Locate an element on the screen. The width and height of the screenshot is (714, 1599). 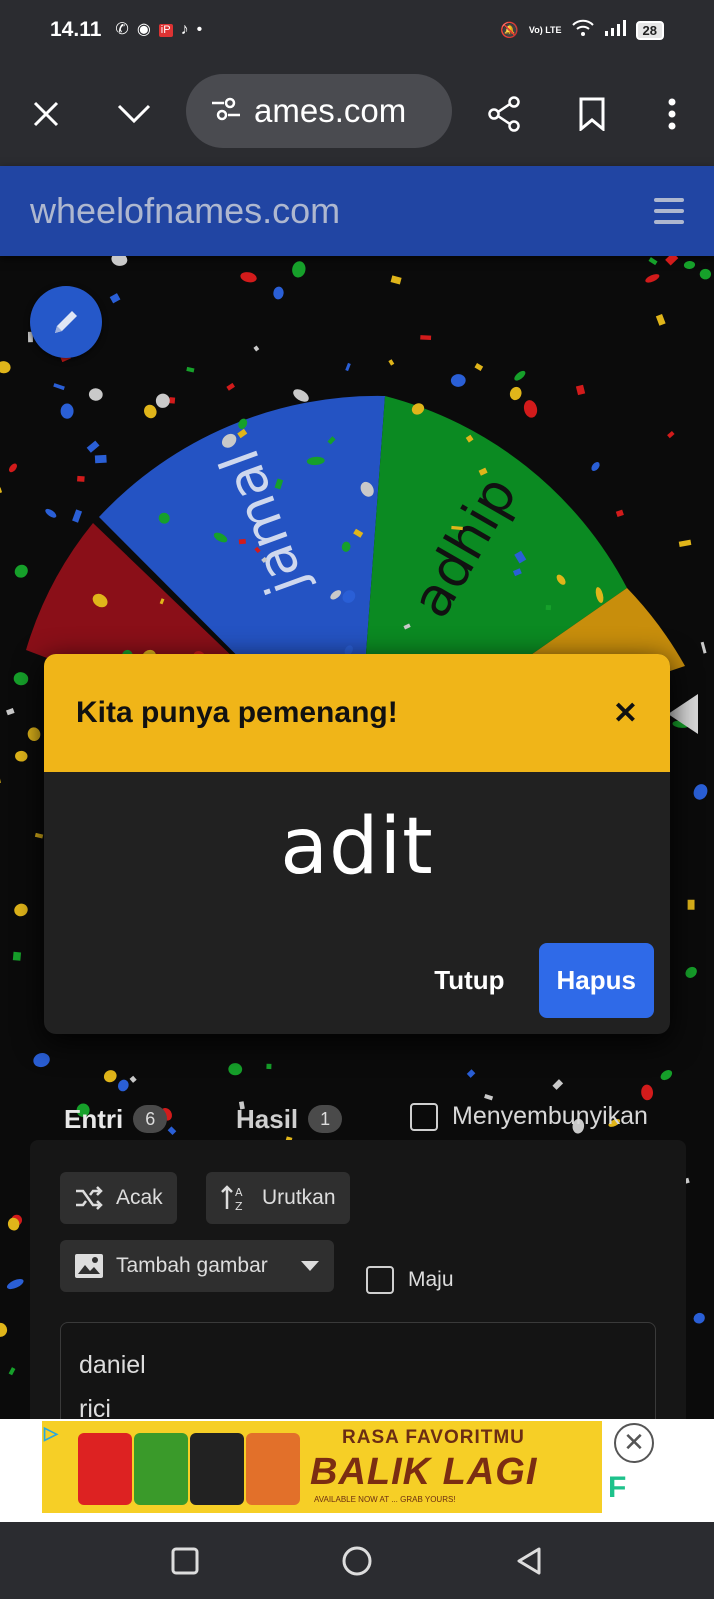
home-icon is located at coordinates (357, 1561).